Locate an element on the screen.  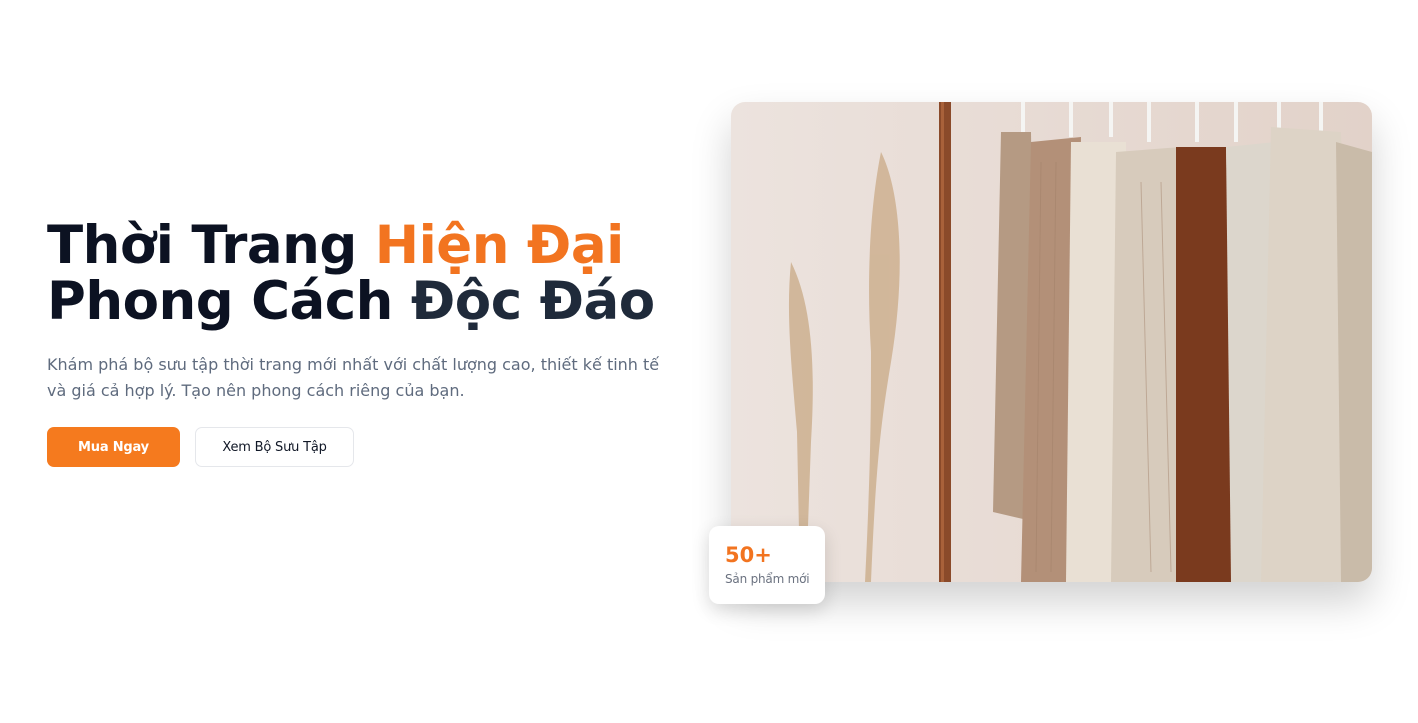
buy-now-button: Mua Ngay is located at coordinates (113, 447).